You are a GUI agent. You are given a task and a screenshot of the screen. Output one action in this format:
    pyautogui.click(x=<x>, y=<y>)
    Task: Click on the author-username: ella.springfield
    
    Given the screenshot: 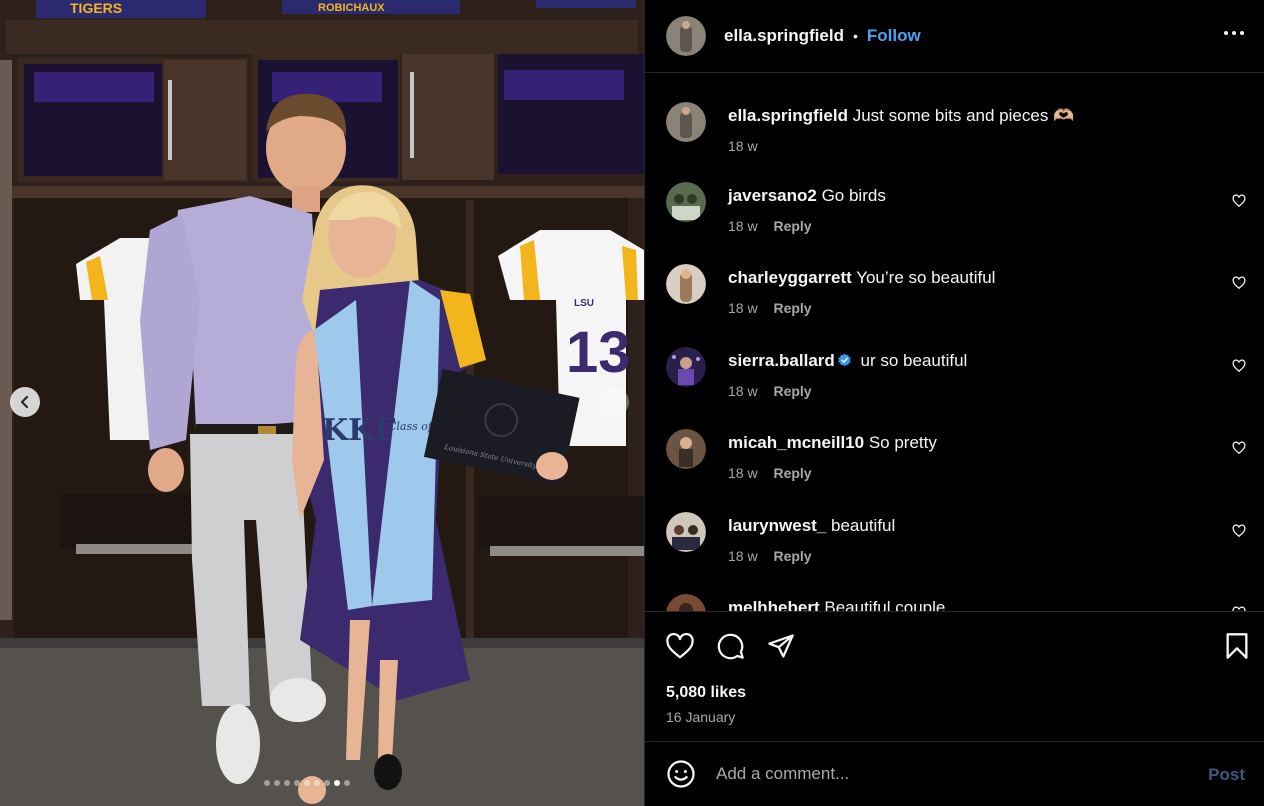 What is the action you would take?
    pyautogui.click(x=784, y=36)
    